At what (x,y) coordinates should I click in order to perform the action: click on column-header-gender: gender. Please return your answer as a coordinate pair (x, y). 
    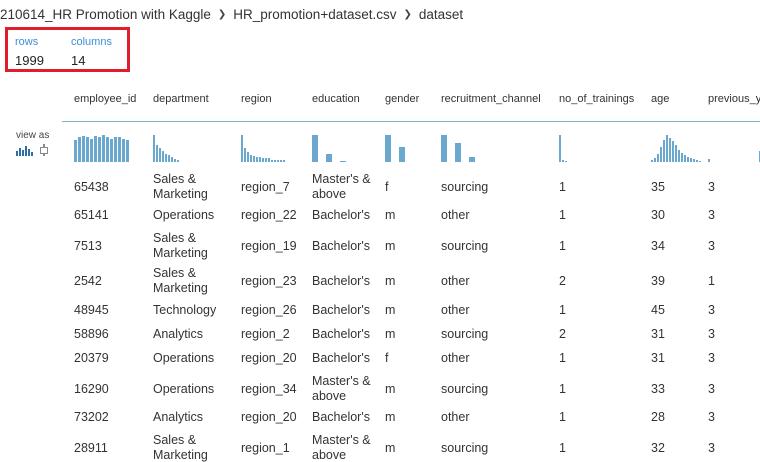
    Looking at the image, I should click on (402, 99).